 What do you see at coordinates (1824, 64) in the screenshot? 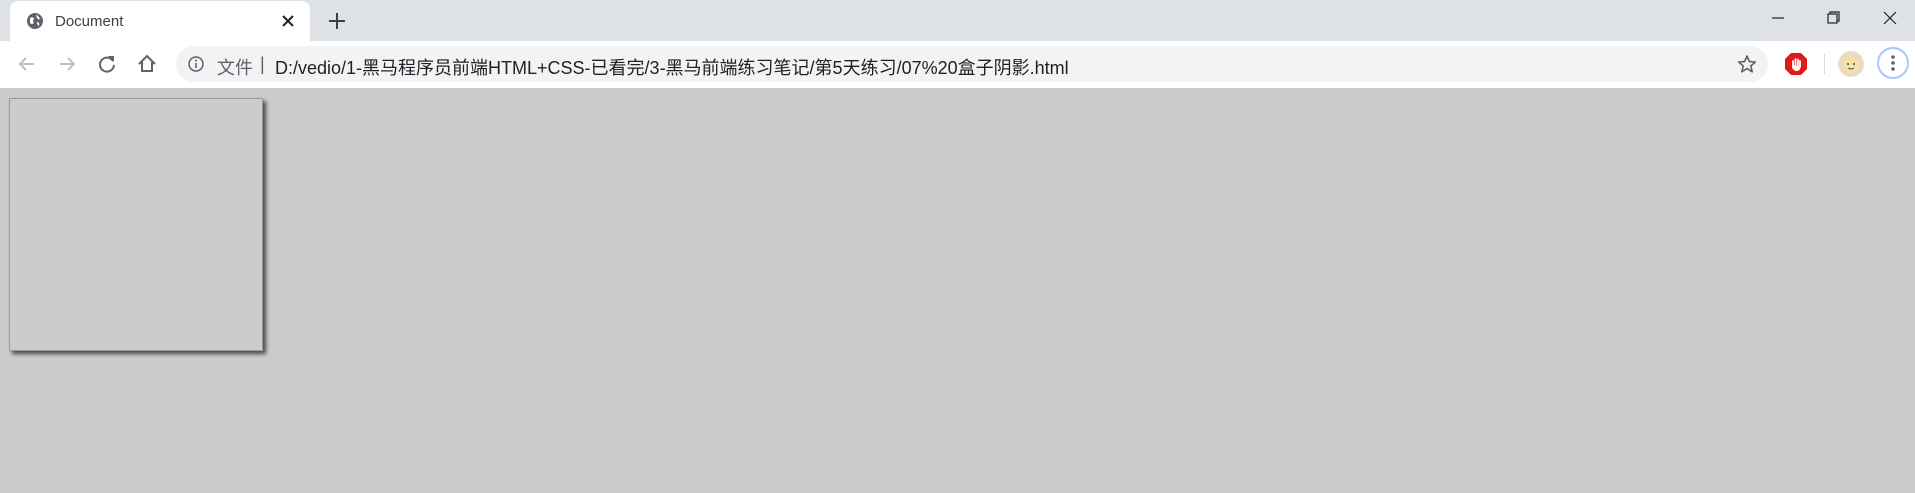
I see `toolbar-divider` at bounding box center [1824, 64].